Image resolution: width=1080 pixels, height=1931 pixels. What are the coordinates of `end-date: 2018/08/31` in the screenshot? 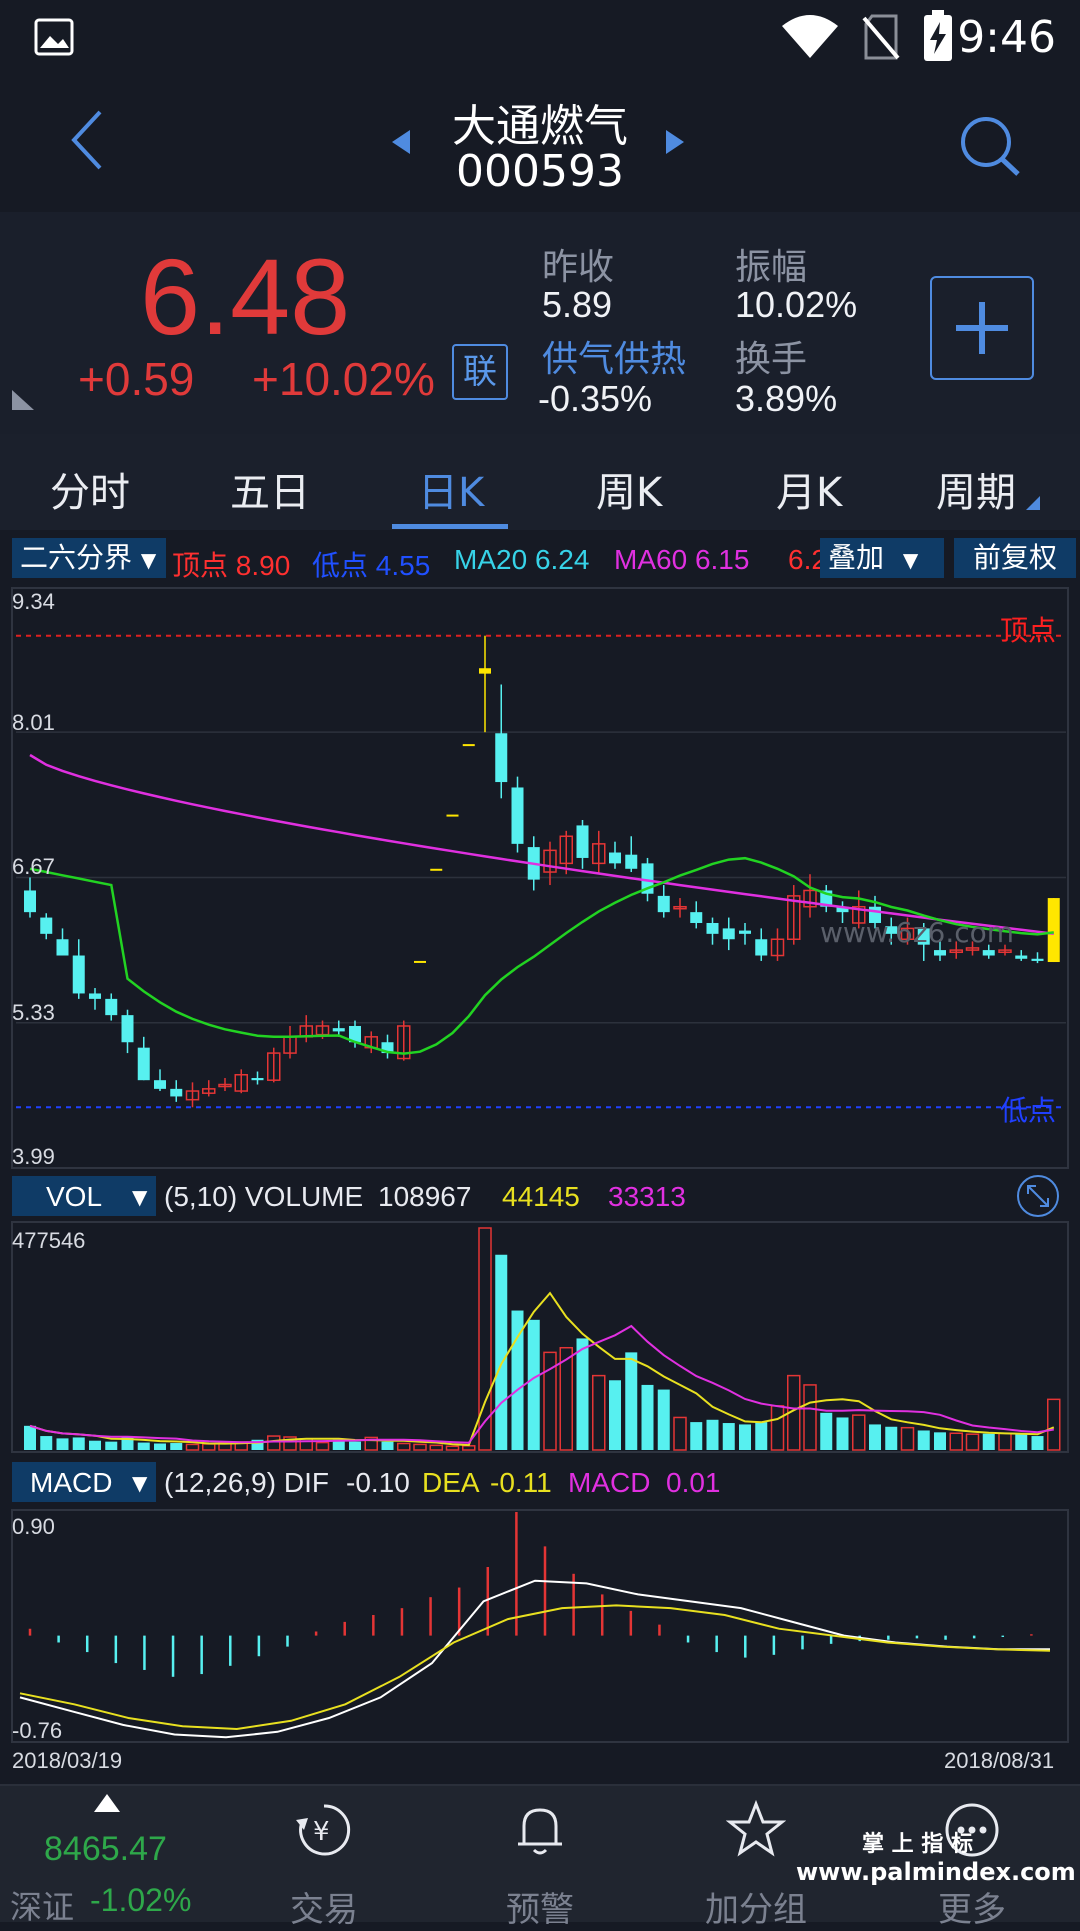 It's located at (999, 1760).